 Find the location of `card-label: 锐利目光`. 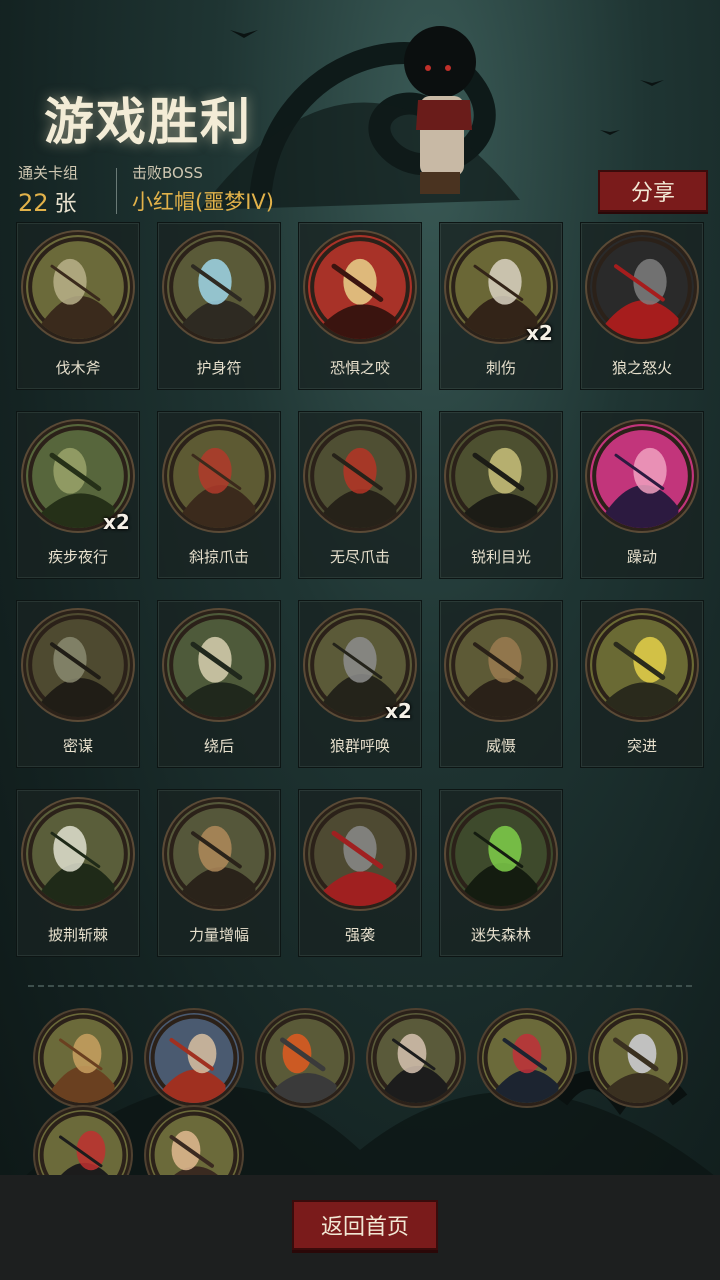

card-label: 锐利目光 is located at coordinates (500, 557).